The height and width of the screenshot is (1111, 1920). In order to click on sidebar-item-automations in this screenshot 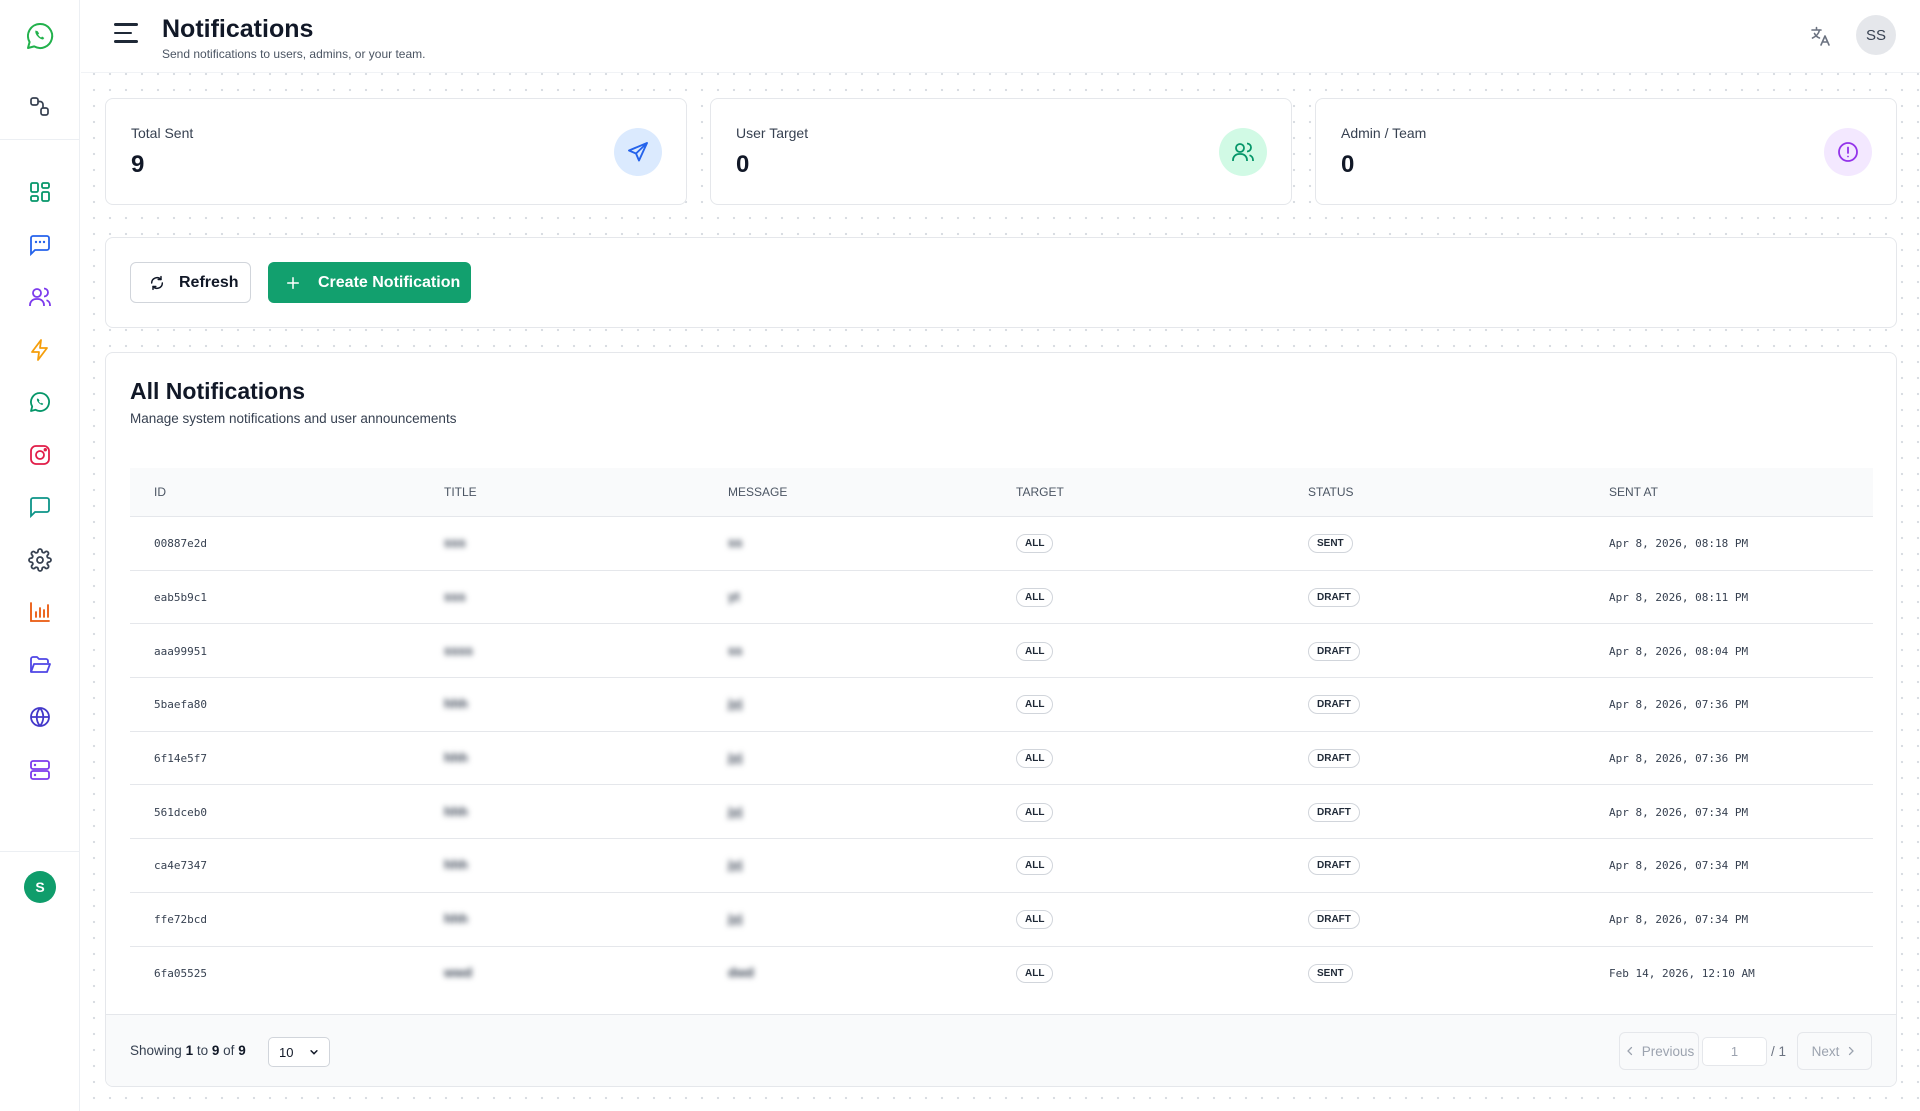, I will do `click(40, 350)`.